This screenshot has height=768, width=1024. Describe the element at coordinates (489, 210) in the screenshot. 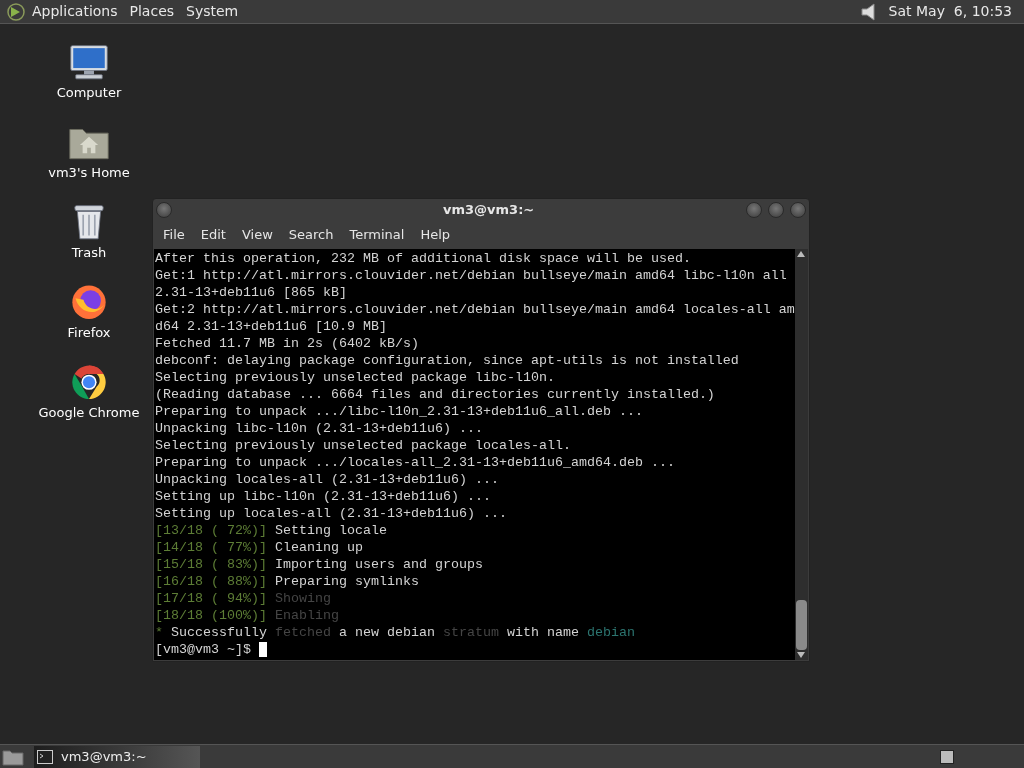

I see `window-title: vm3@vm3:~` at that location.